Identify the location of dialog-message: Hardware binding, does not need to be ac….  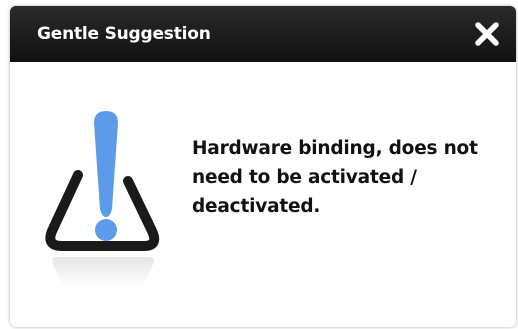
(335, 177).